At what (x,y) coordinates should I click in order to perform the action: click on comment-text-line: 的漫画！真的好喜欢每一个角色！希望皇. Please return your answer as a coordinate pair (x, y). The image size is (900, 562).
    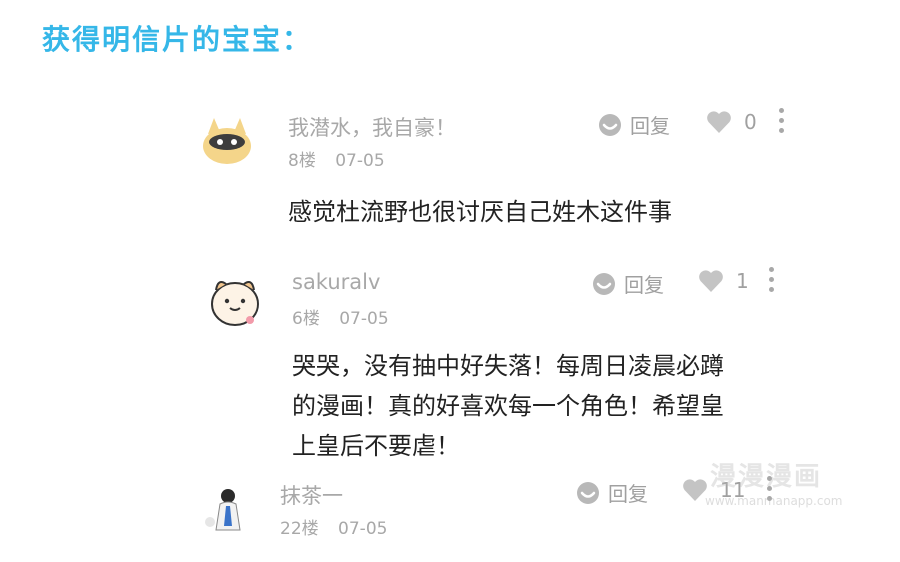
    Looking at the image, I should click on (508, 406).